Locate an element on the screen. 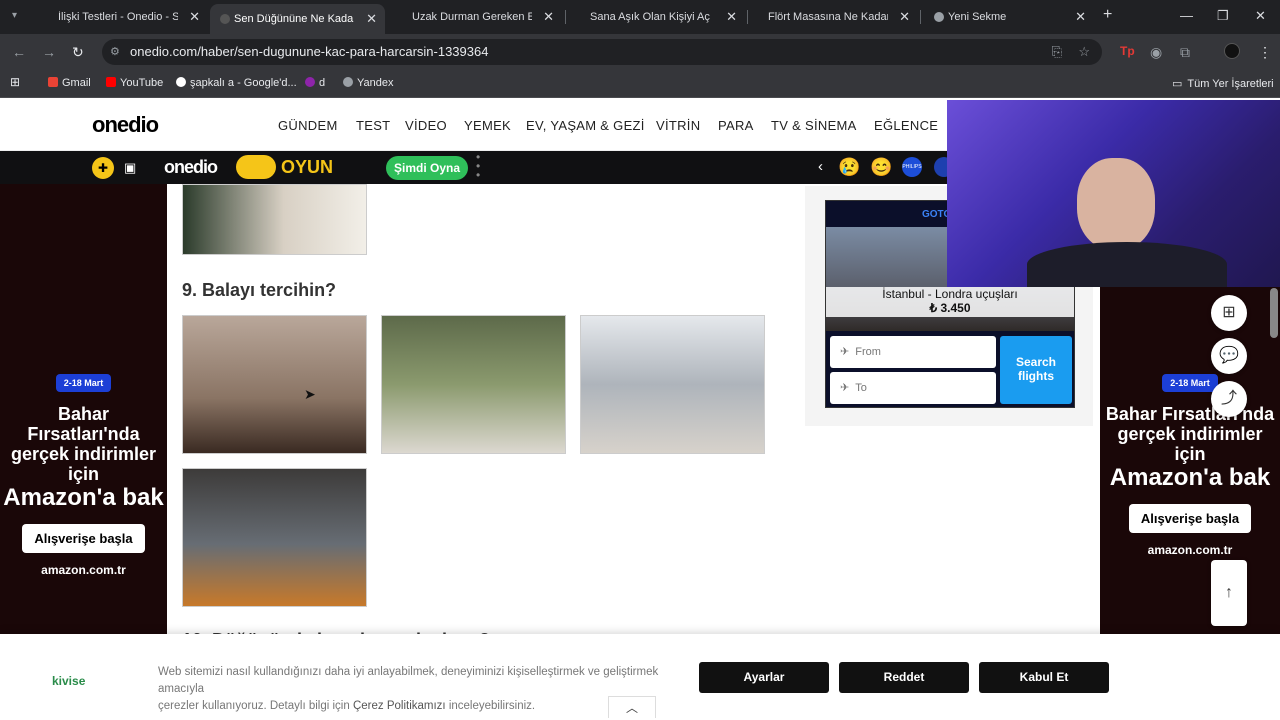 This screenshot has width=1280, height=720. menu-icon: ⋮ is located at coordinates (1265, 52).